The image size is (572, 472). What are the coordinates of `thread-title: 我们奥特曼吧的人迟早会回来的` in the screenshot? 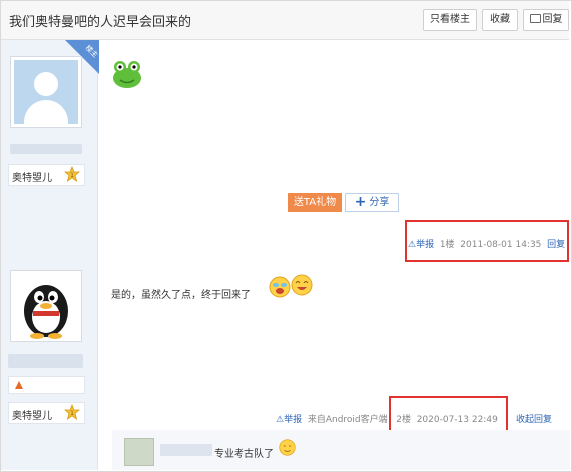 It's located at (100, 22).